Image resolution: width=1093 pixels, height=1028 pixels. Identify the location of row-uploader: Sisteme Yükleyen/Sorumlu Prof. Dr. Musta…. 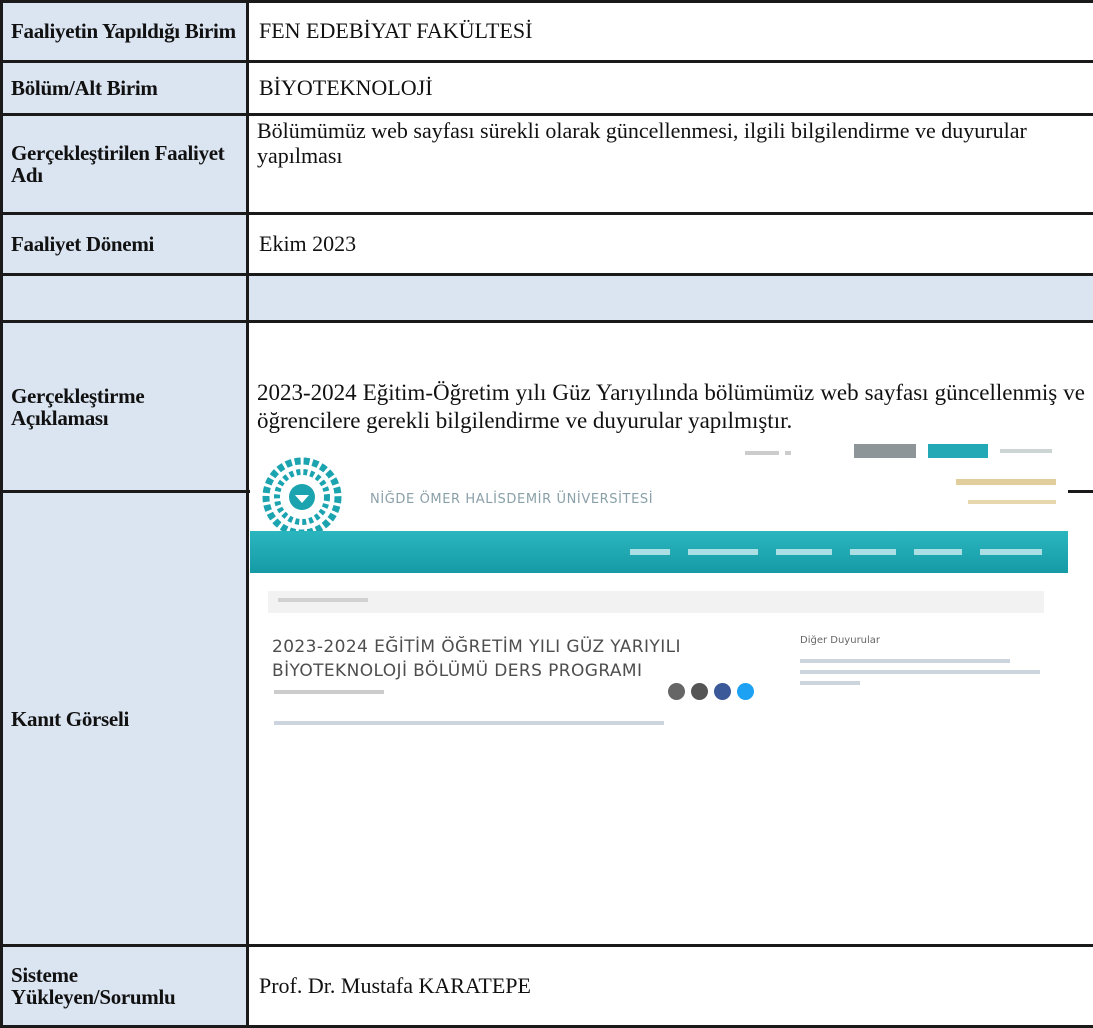
(546, 986).